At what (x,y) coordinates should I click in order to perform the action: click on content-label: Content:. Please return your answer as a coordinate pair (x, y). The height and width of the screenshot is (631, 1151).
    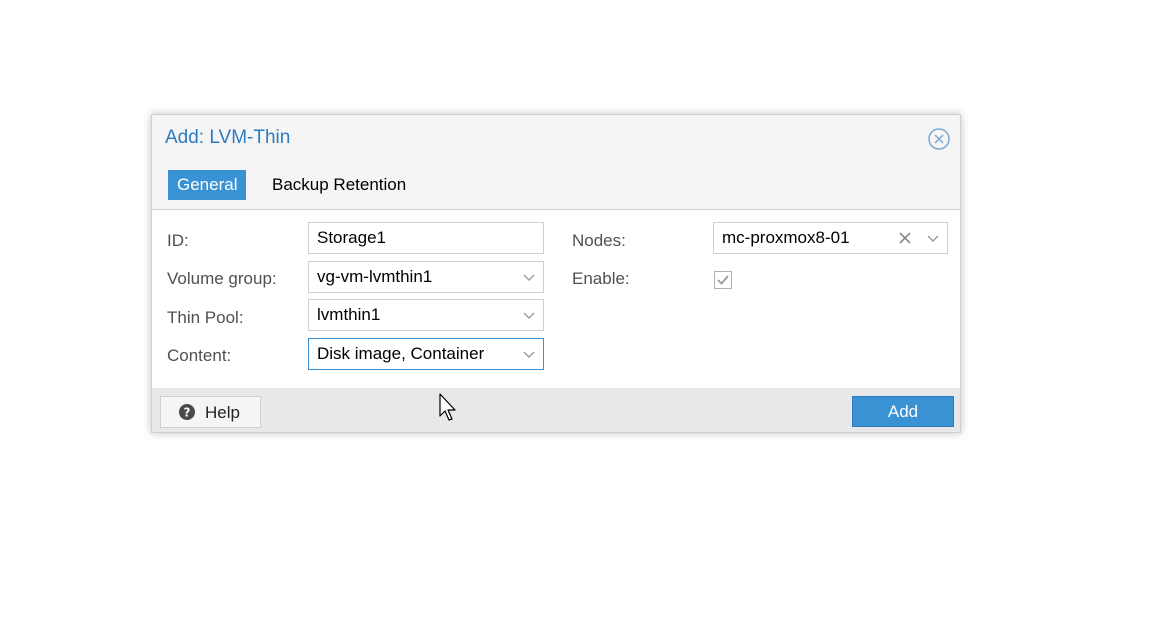
    Looking at the image, I should click on (199, 355).